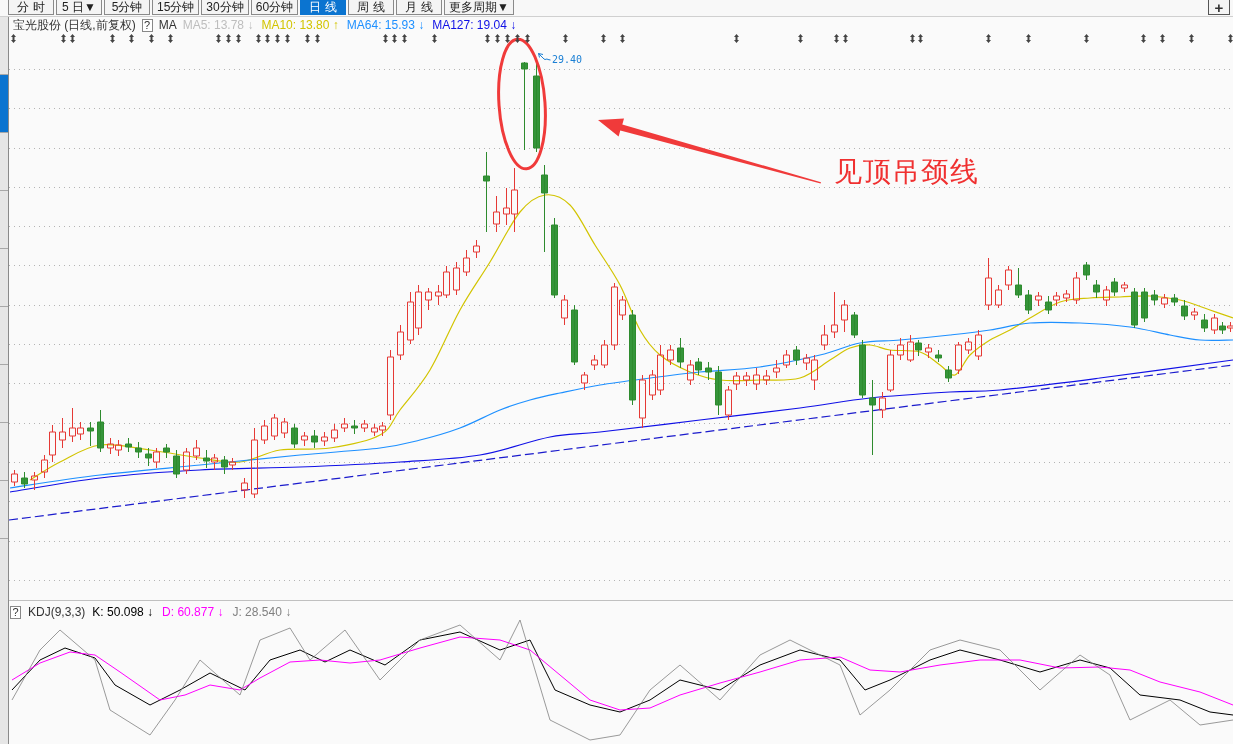  Describe the element at coordinates (419, 7) in the screenshot. I see `period-tab: 月 线` at that location.